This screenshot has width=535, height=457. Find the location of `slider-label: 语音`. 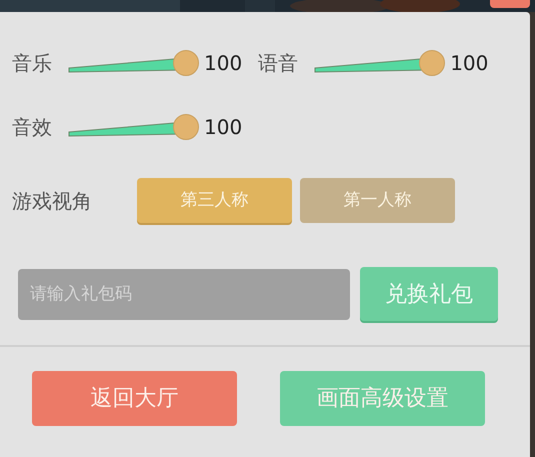

slider-label: 语音 is located at coordinates (279, 63).